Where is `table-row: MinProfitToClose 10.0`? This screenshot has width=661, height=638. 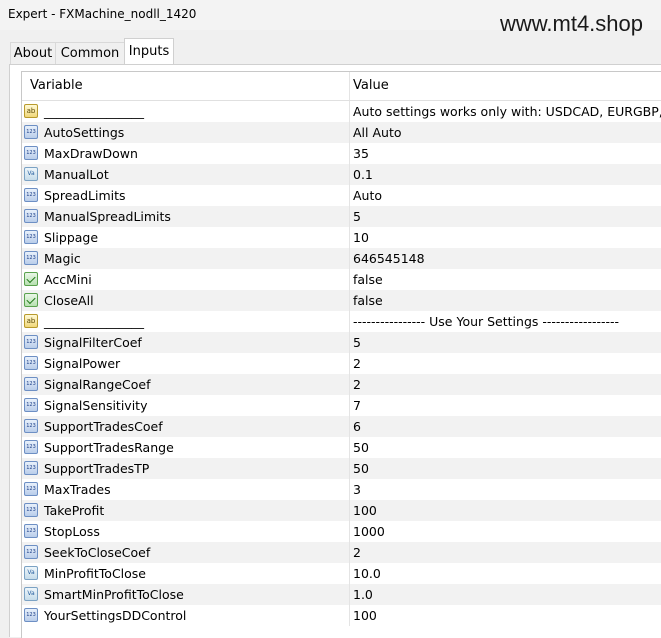
table-row: MinProfitToClose 10.0 is located at coordinates (341, 573).